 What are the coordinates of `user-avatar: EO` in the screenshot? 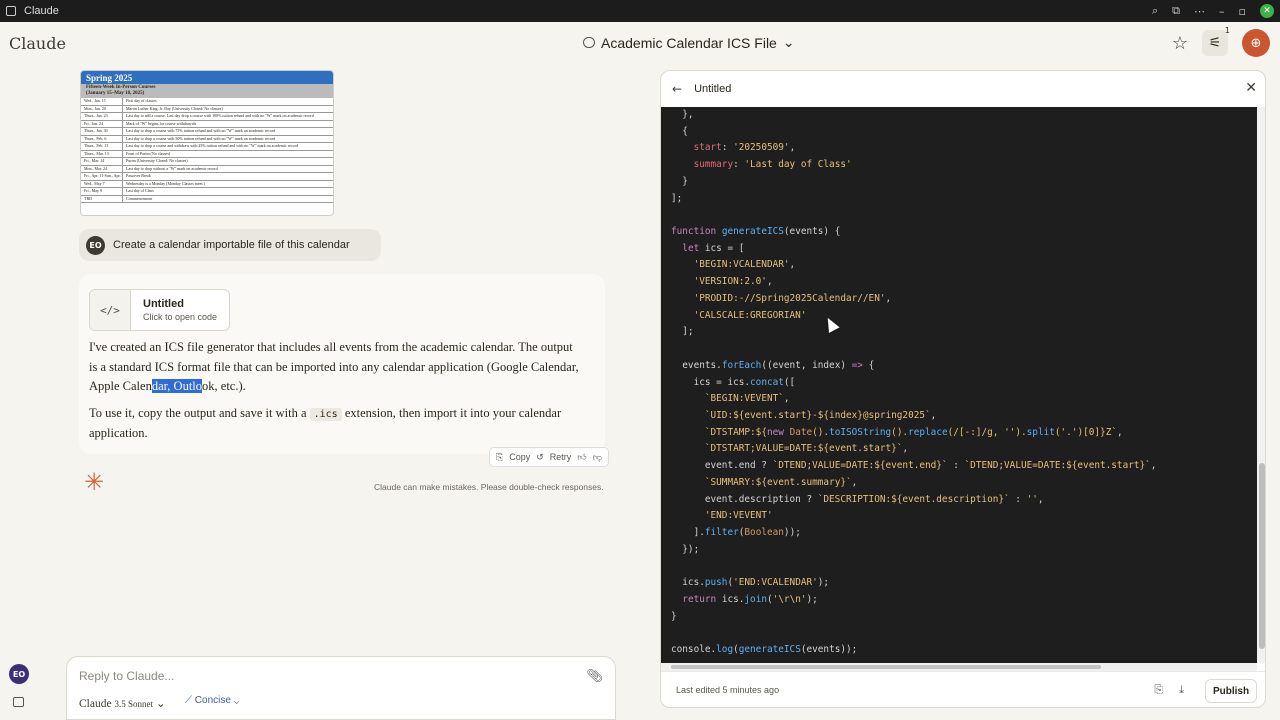 It's located at (95, 245).